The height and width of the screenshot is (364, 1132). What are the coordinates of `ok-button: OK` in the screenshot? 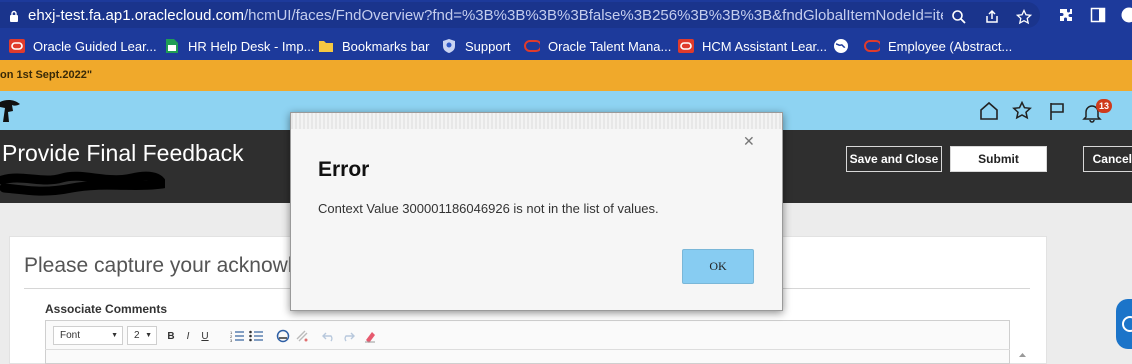 It's located at (718, 266).